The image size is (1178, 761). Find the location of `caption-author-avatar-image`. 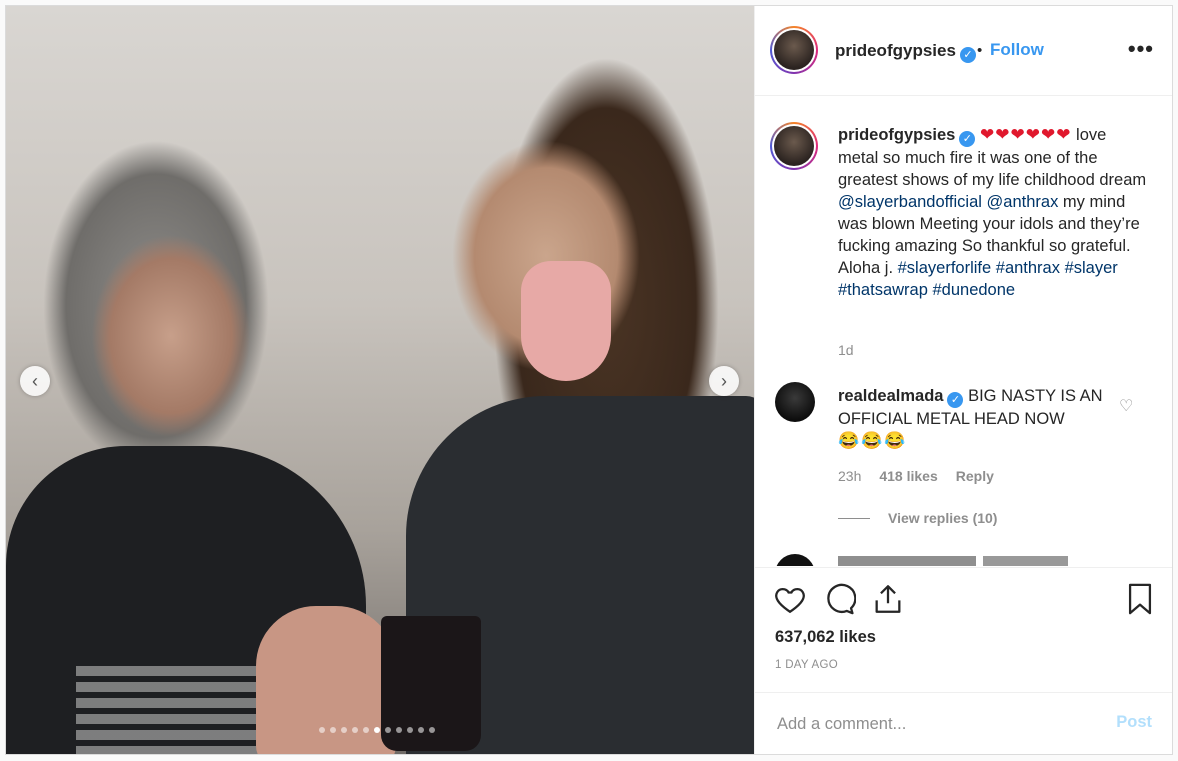

caption-author-avatar-image is located at coordinates (794, 146).